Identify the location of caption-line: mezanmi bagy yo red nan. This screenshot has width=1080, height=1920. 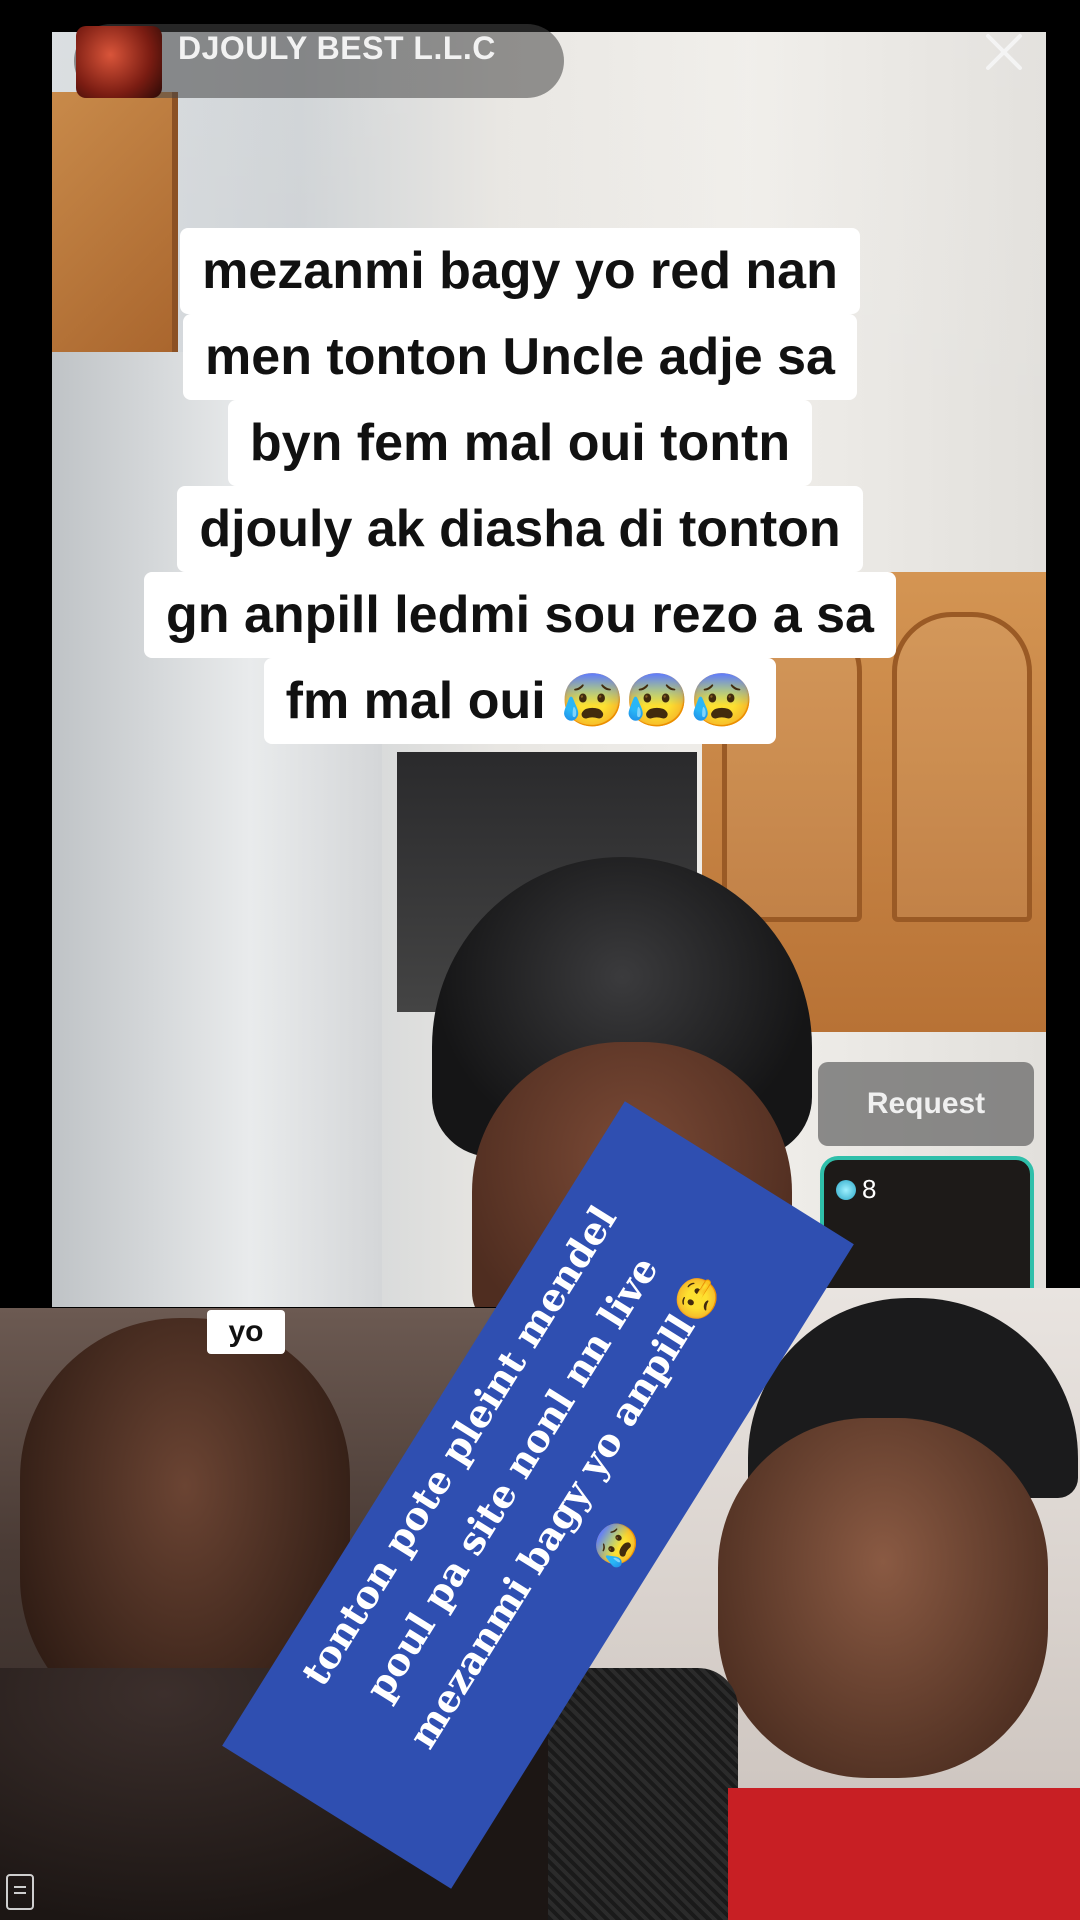
(520, 271).